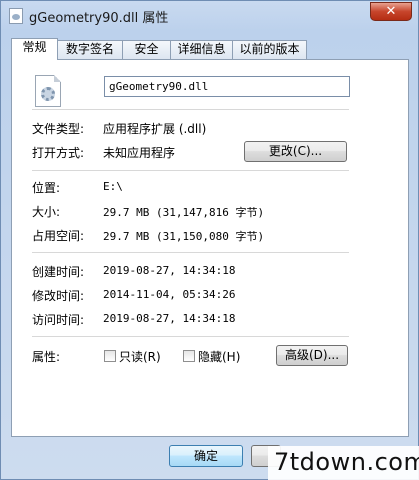 This screenshot has height=480, width=419. What do you see at coordinates (146, 49) in the screenshot?
I see `tab-security: 安全` at bounding box center [146, 49].